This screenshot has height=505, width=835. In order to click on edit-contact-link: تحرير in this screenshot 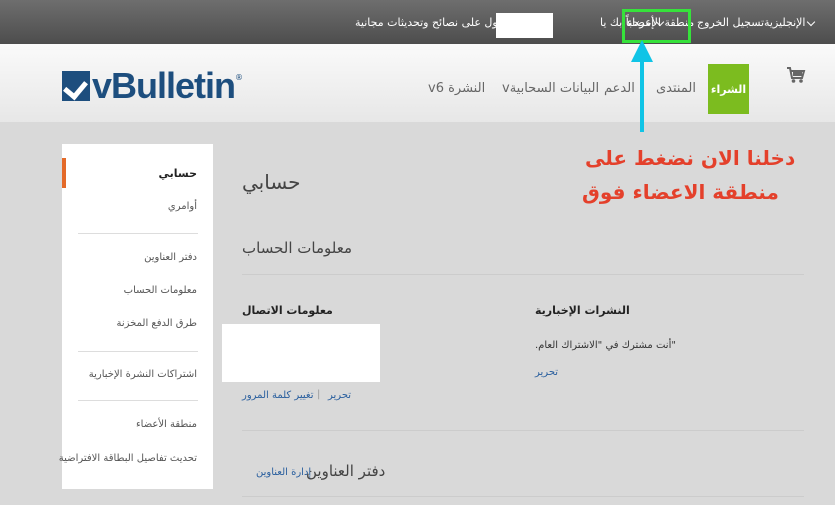, I will do `click(339, 395)`.